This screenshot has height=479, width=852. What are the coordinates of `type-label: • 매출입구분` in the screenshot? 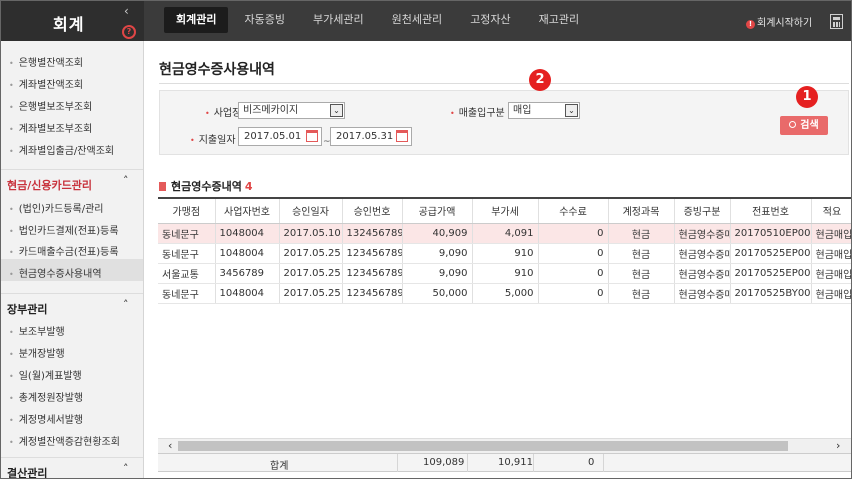 It's located at (477, 113).